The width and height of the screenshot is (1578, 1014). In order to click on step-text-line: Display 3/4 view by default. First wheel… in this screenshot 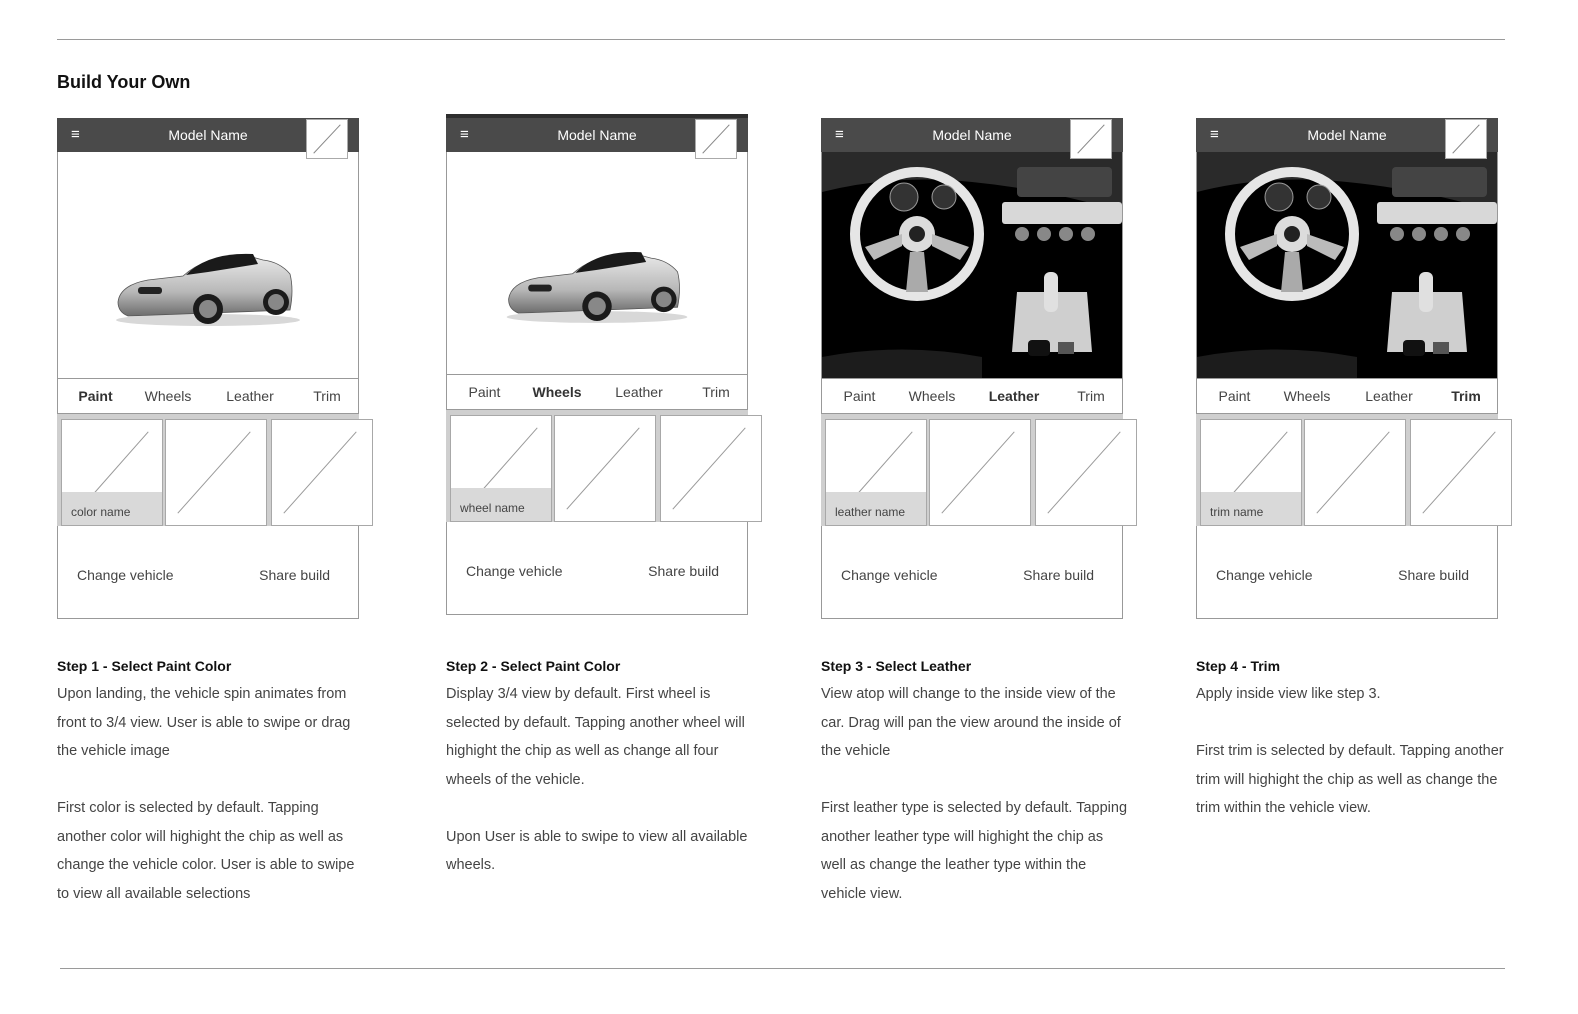, I will do `click(578, 694)`.